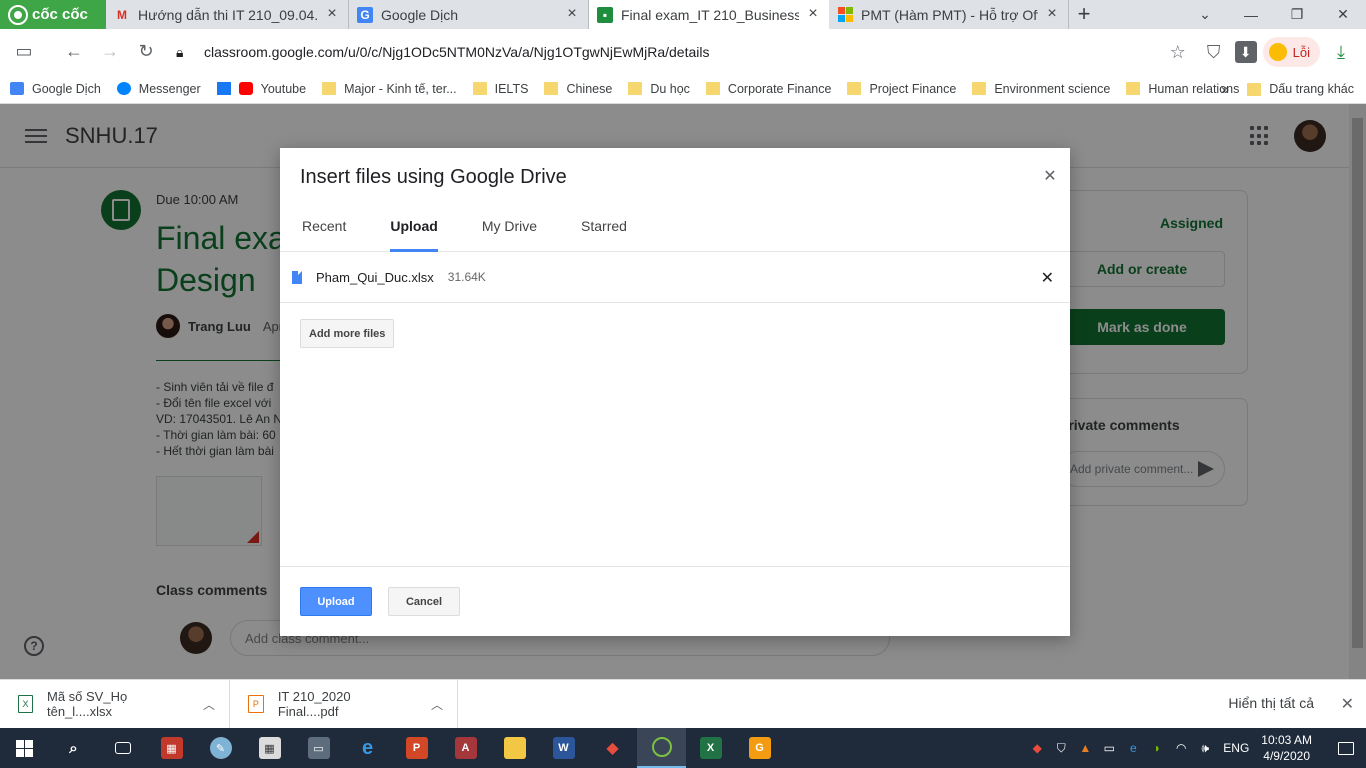  What do you see at coordinates (424, 601) in the screenshot?
I see `cancel-button: Cancel` at bounding box center [424, 601].